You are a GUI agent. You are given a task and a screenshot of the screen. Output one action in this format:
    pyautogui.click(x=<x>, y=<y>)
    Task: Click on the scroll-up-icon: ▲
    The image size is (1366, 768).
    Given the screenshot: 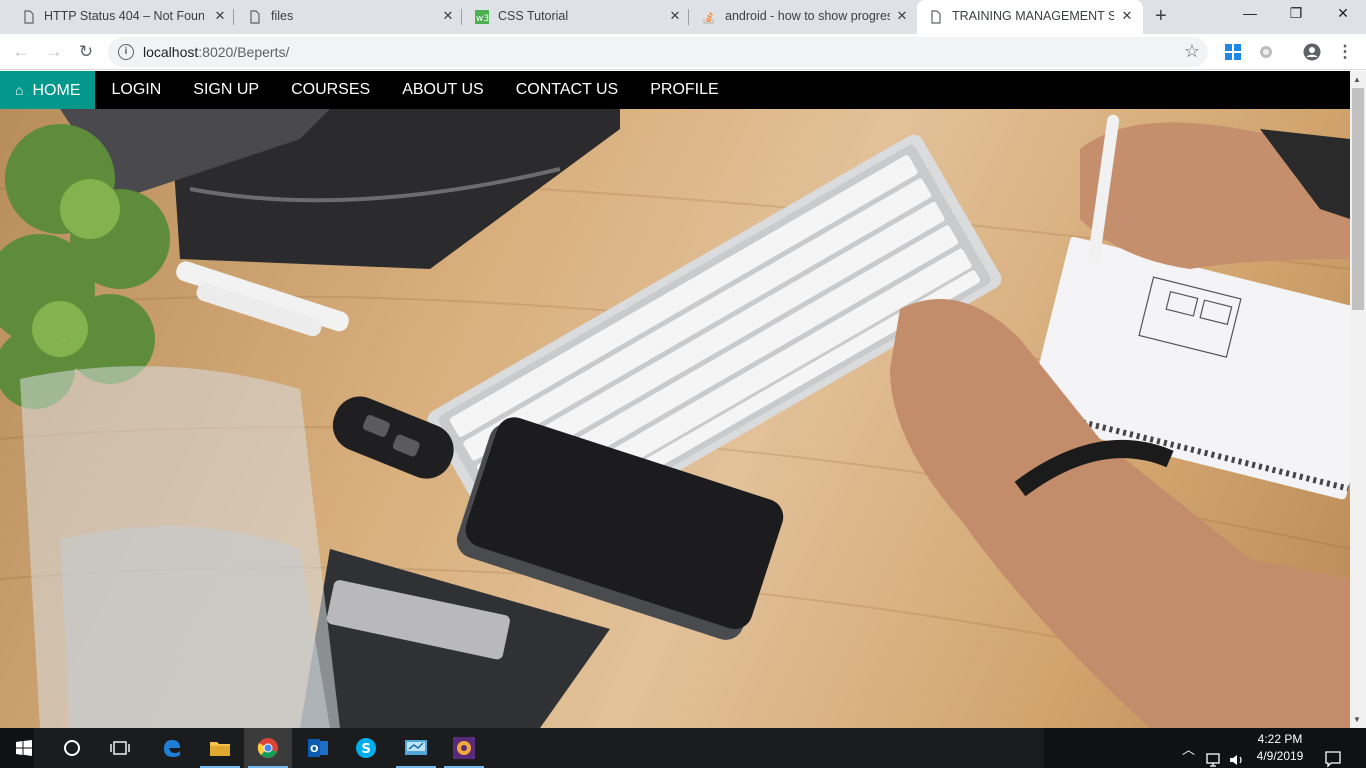 What is the action you would take?
    pyautogui.click(x=1357, y=79)
    